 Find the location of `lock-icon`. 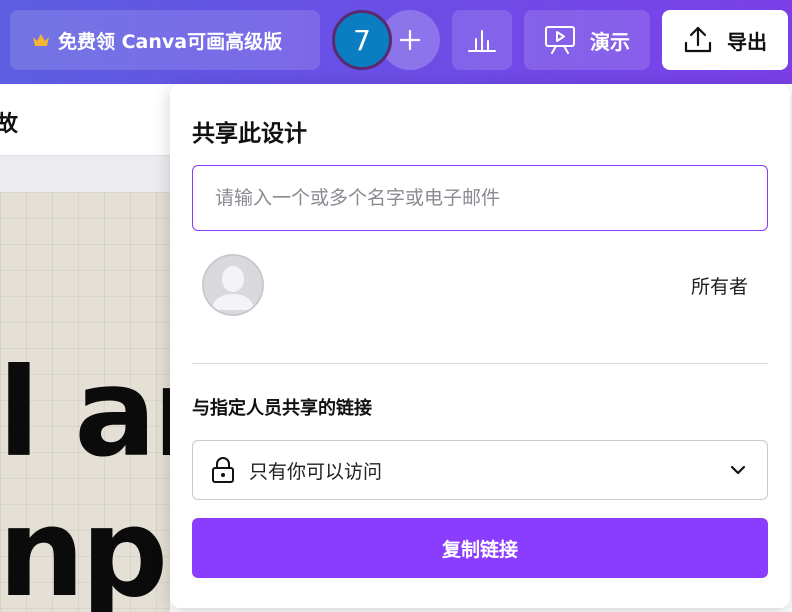

lock-icon is located at coordinates (223, 470).